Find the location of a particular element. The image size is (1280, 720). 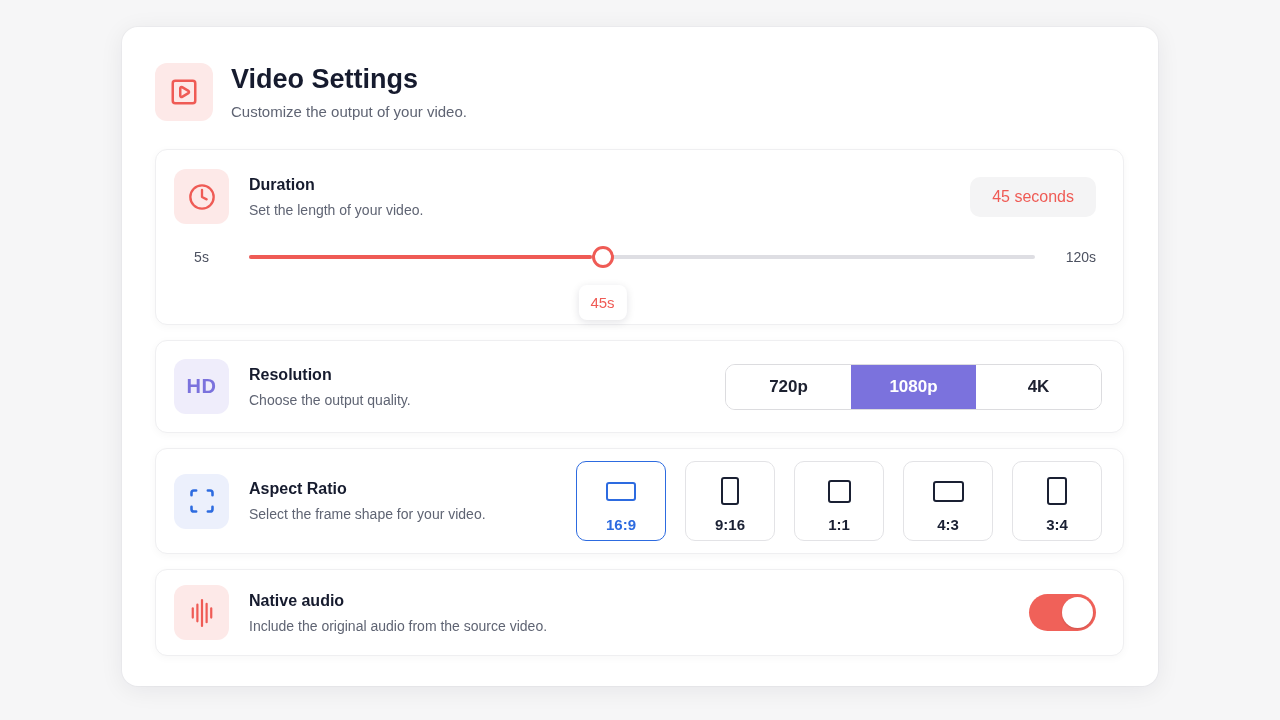

value-tooltip: 45s is located at coordinates (602, 302).